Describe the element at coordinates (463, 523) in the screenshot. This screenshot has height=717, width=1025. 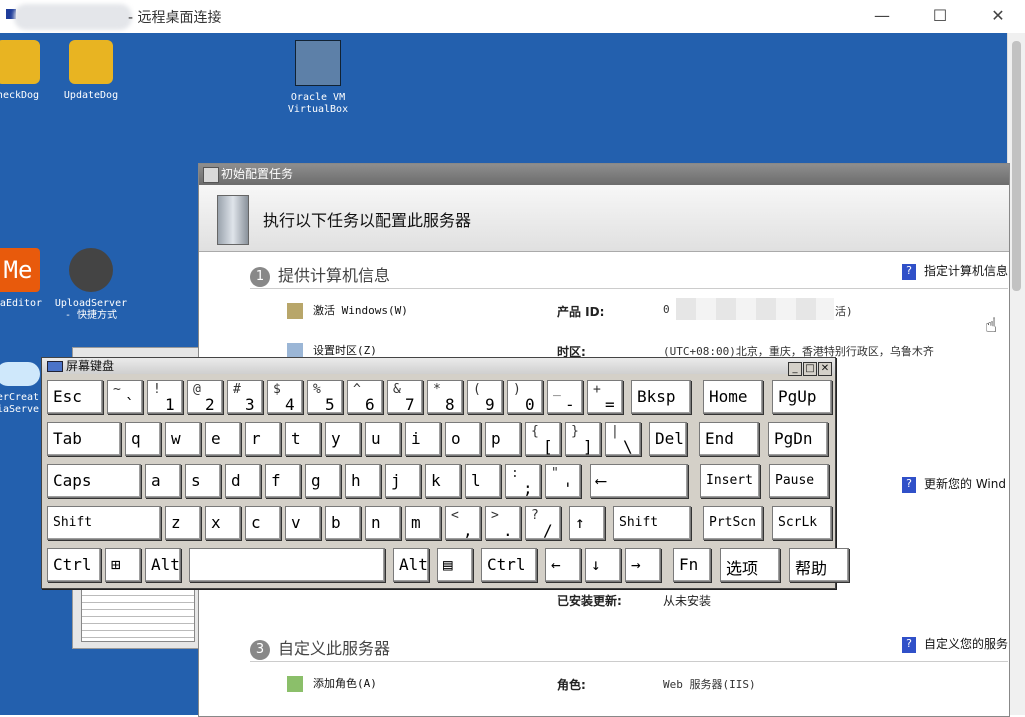
I see `key-comma: <,` at that location.